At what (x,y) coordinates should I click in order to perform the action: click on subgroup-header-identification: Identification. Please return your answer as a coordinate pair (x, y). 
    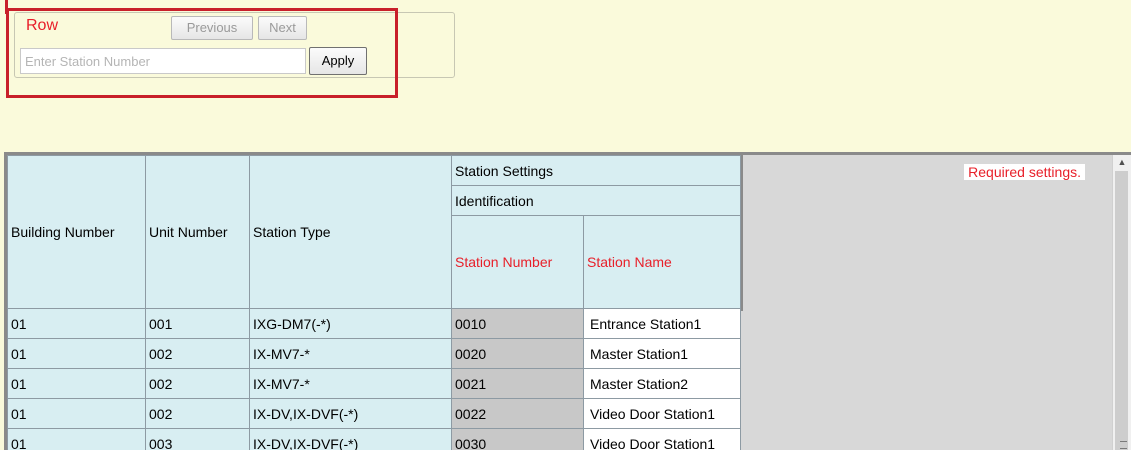
    Looking at the image, I should click on (596, 200).